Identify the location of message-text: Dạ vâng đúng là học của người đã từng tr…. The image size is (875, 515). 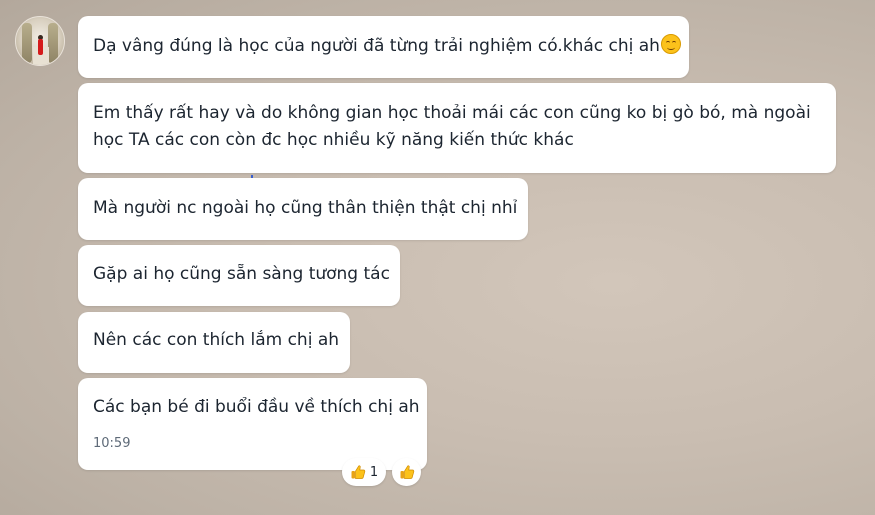
(376, 46).